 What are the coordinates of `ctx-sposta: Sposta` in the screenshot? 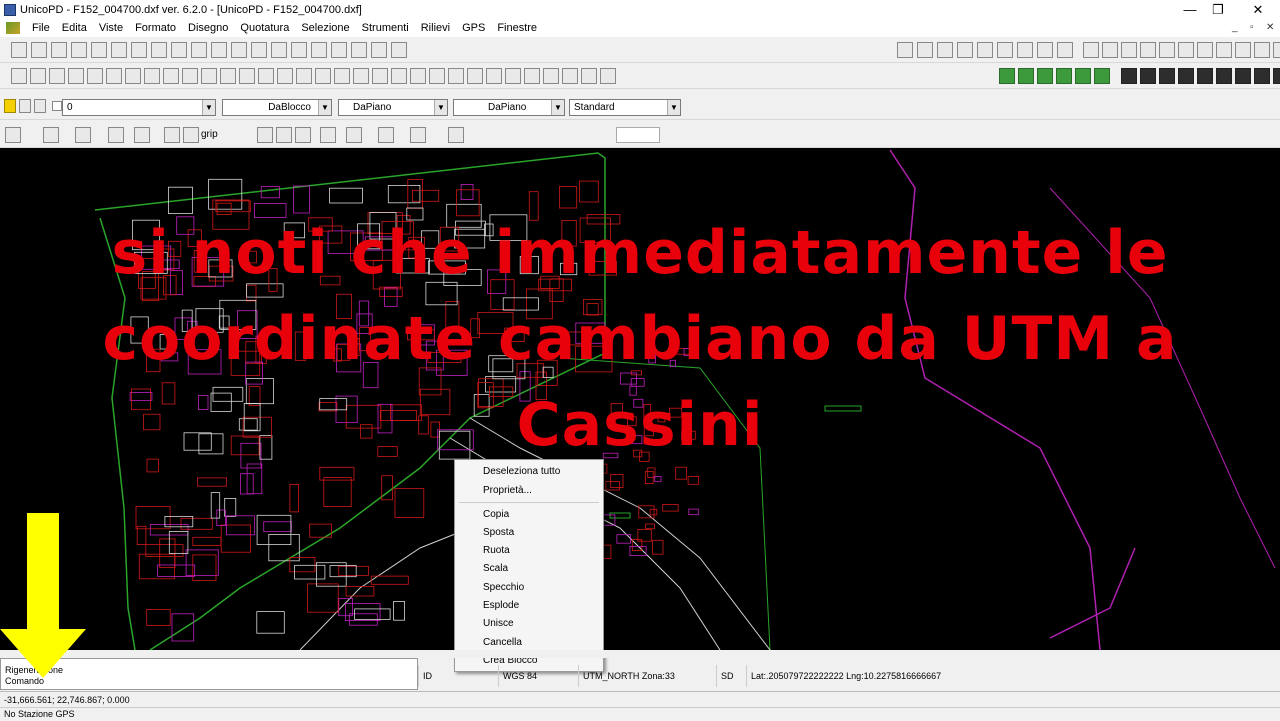 It's located at (498, 533).